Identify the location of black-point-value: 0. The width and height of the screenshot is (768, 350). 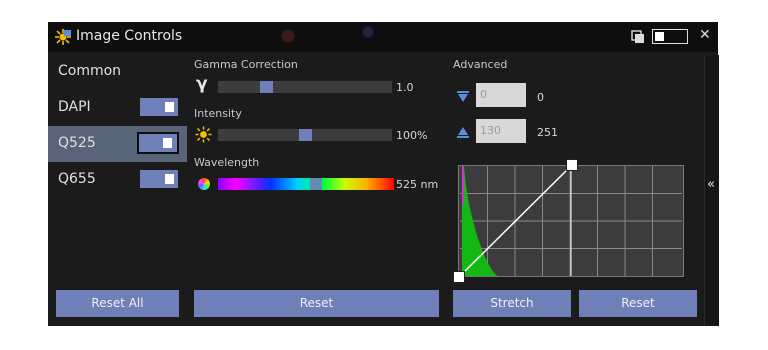
(540, 97).